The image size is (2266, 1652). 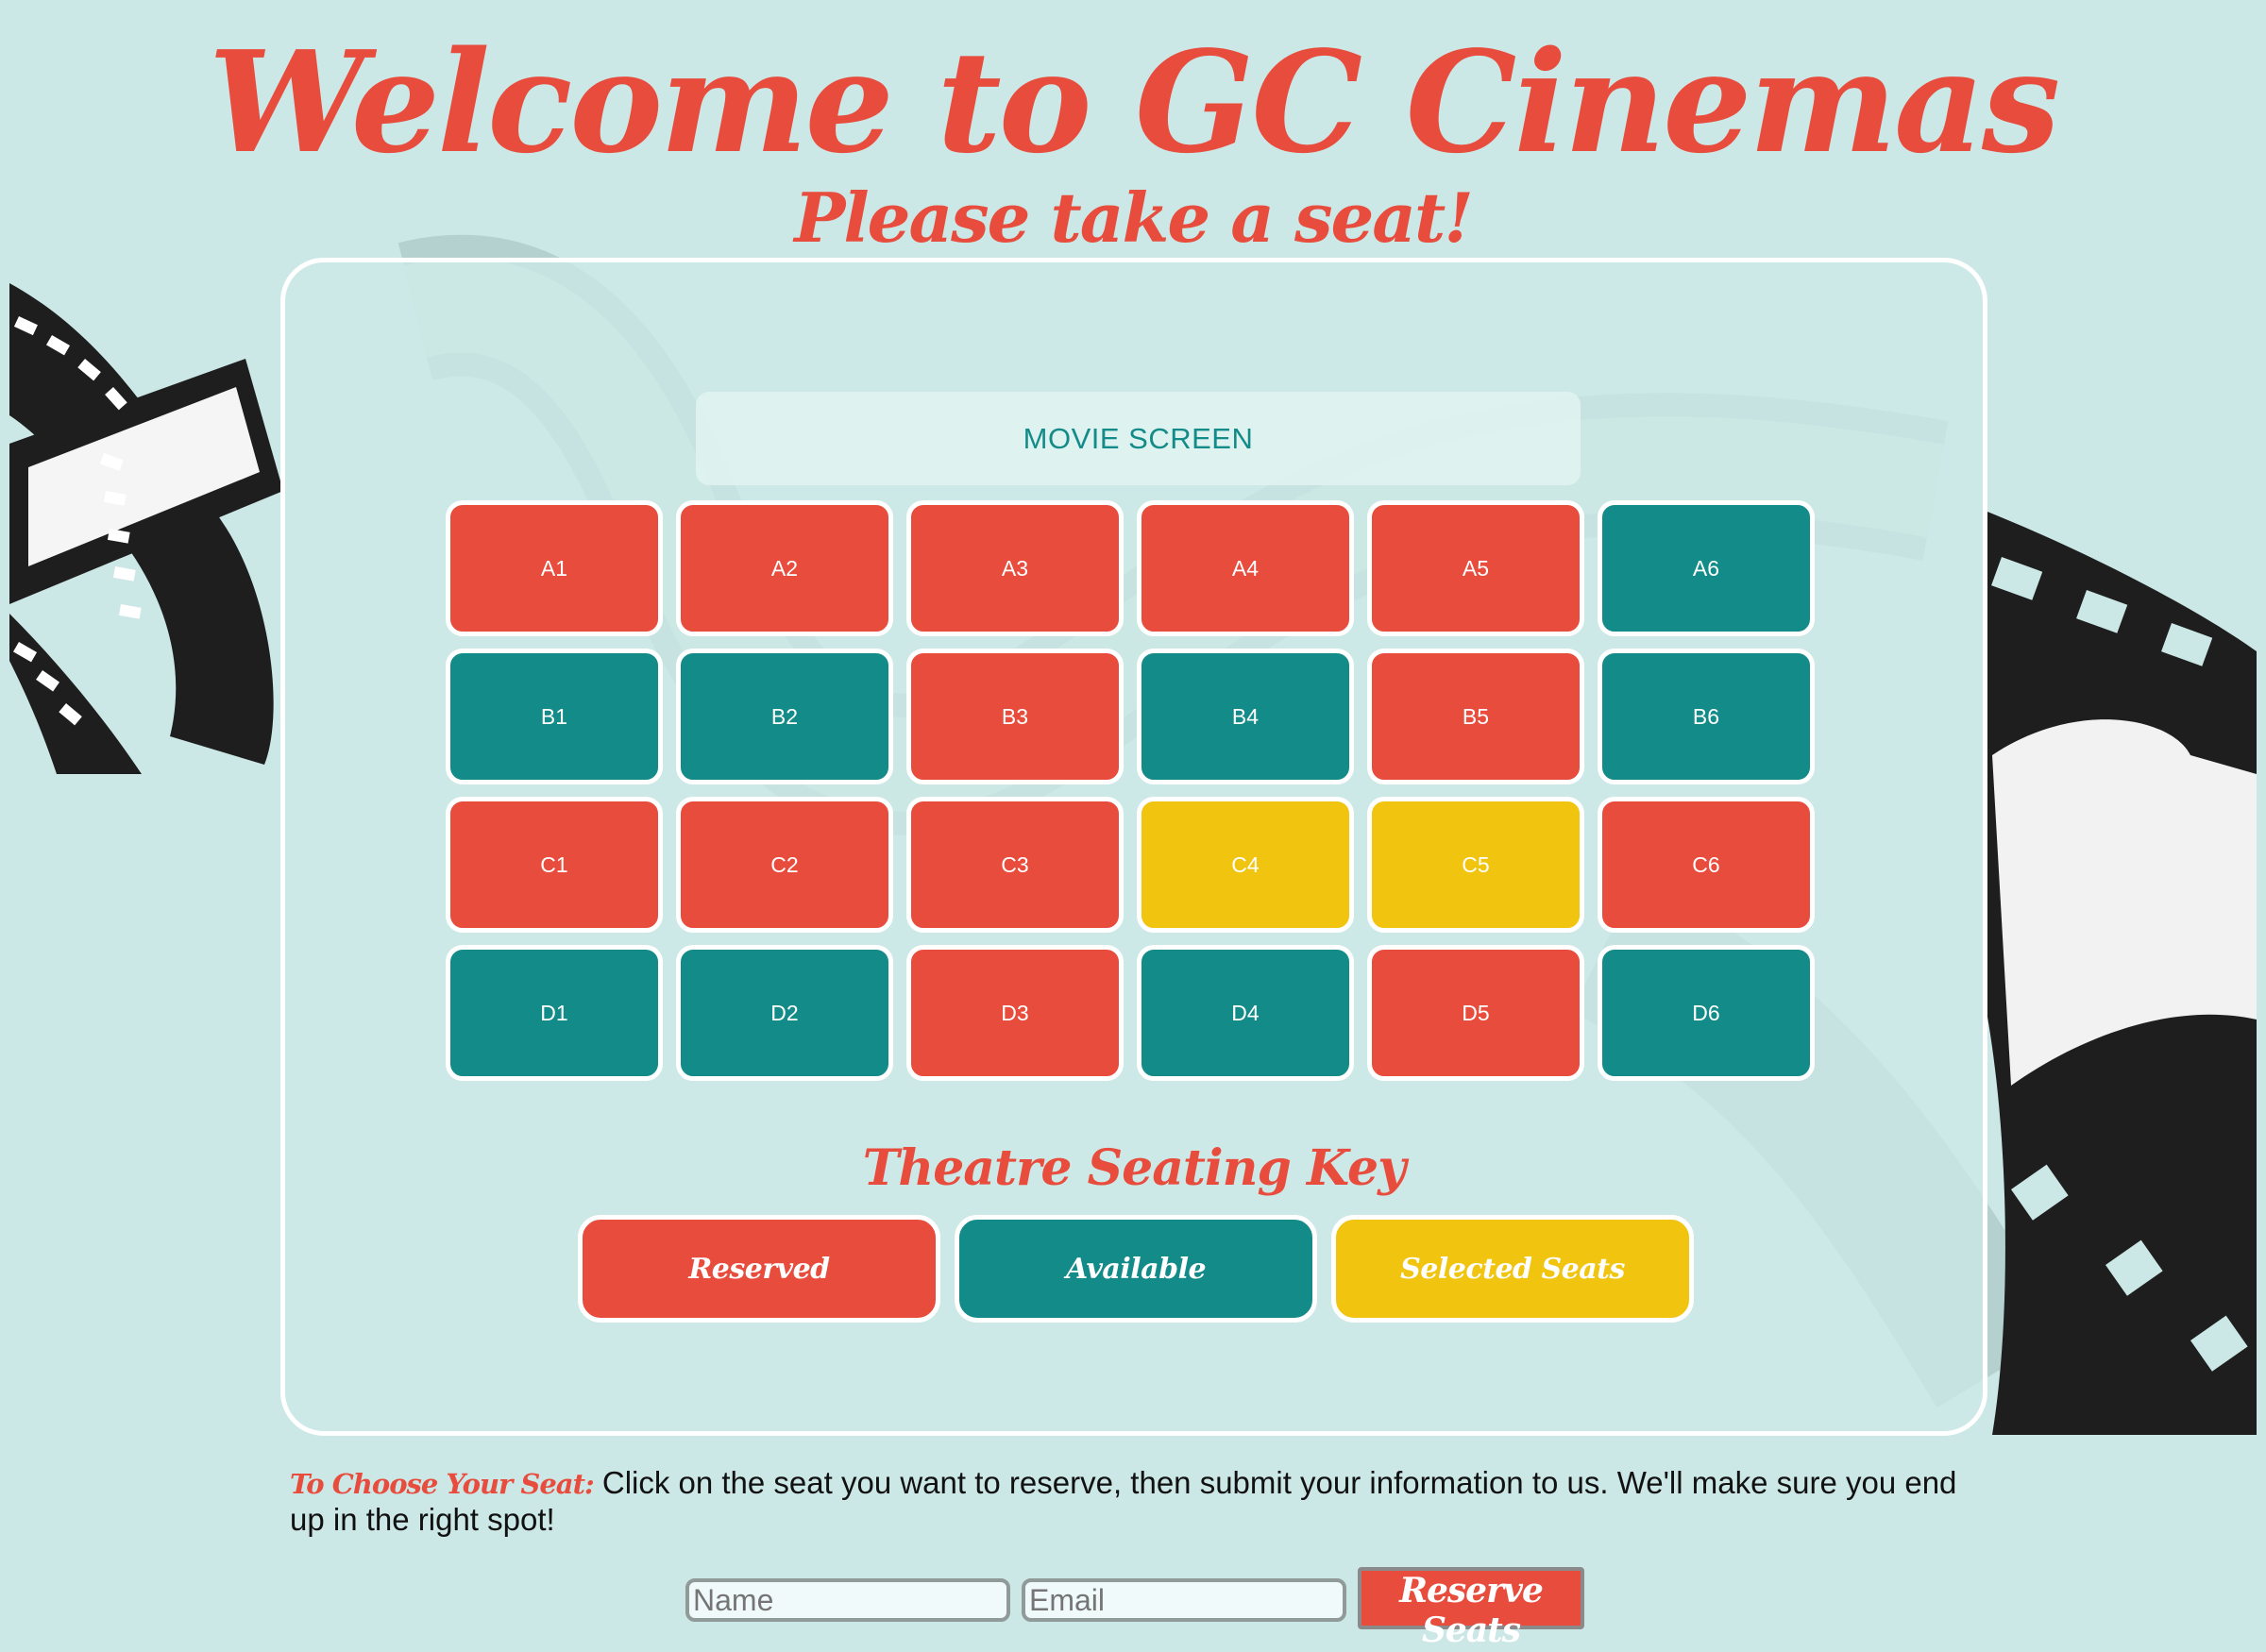 What do you see at coordinates (785, 716) in the screenshot?
I see `seat-b2: B2` at bounding box center [785, 716].